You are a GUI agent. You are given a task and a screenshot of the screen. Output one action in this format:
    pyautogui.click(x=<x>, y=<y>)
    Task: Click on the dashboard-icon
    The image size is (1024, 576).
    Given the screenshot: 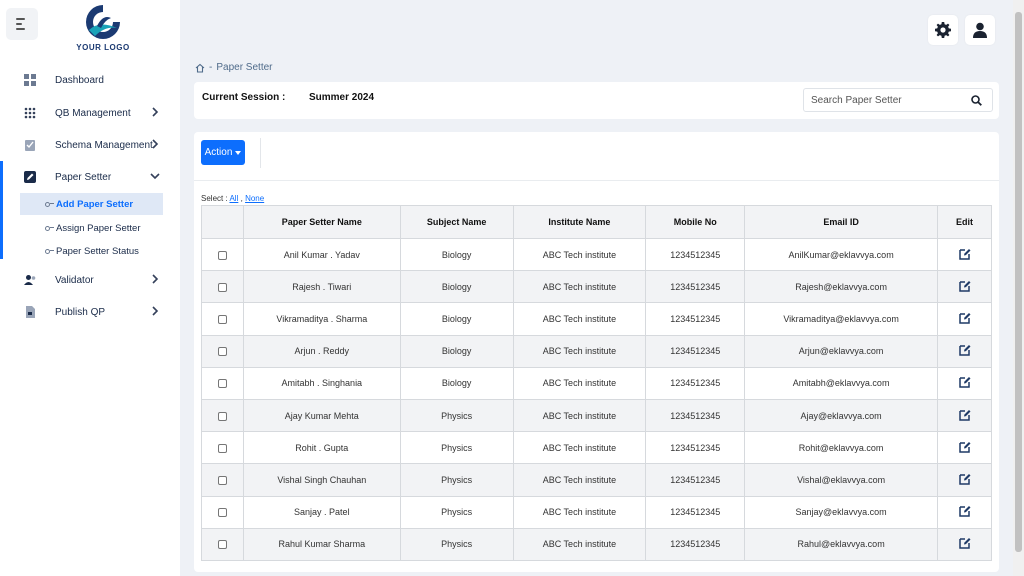 What is the action you would take?
    pyautogui.click(x=30, y=80)
    